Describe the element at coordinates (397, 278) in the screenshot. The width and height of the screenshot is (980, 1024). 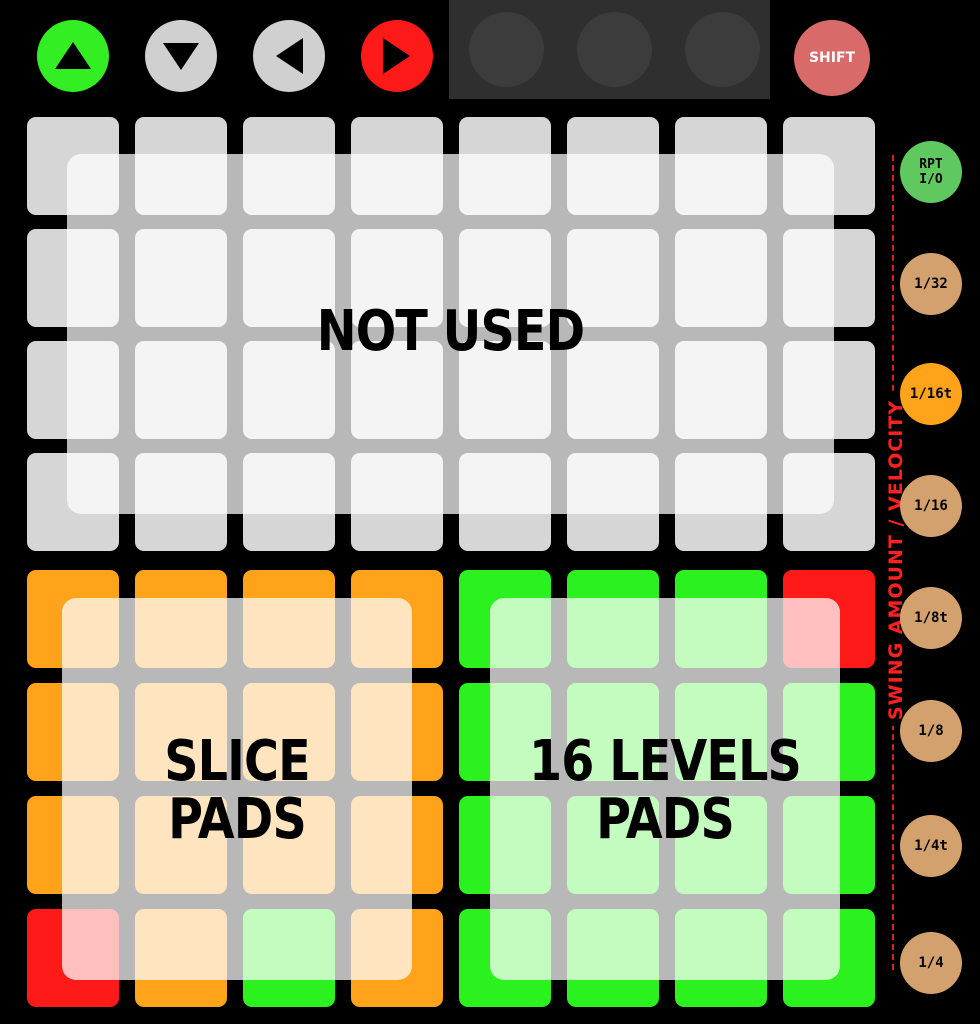
I see `pad-r2-c4` at that location.